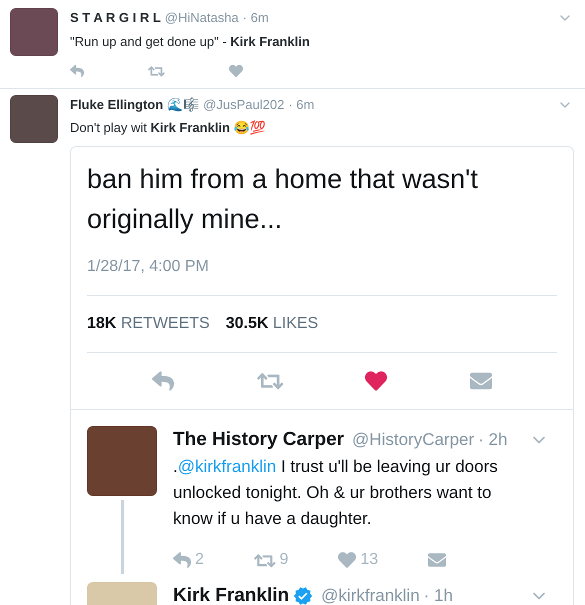 Image resolution: width=585 pixels, height=605 pixels. Describe the element at coordinates (227, 466) in the screenshot. I see `mention-link: @kirkfranklin` at that location.